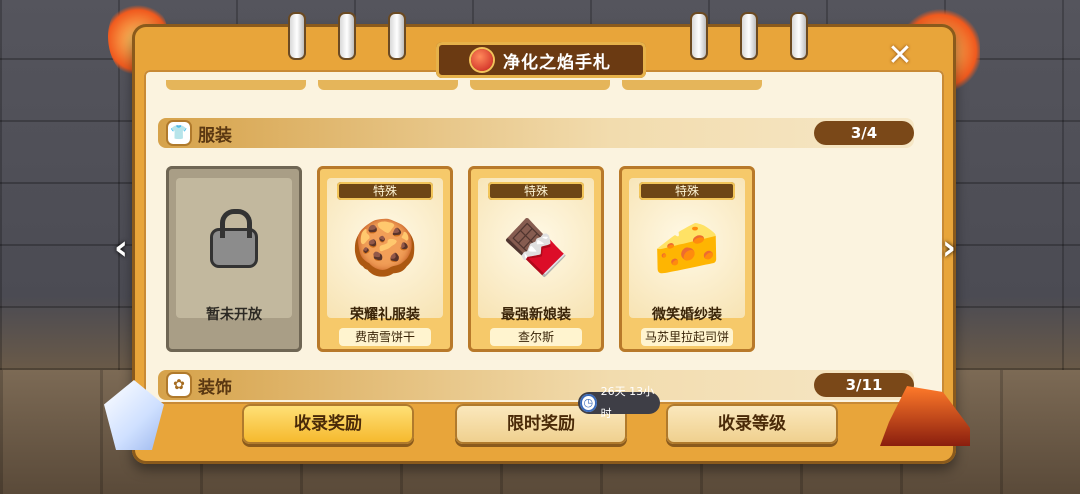 The image size is (1080, 494). I want to click on card-owner: 马苏里拉起司饼, so click(687, 337).